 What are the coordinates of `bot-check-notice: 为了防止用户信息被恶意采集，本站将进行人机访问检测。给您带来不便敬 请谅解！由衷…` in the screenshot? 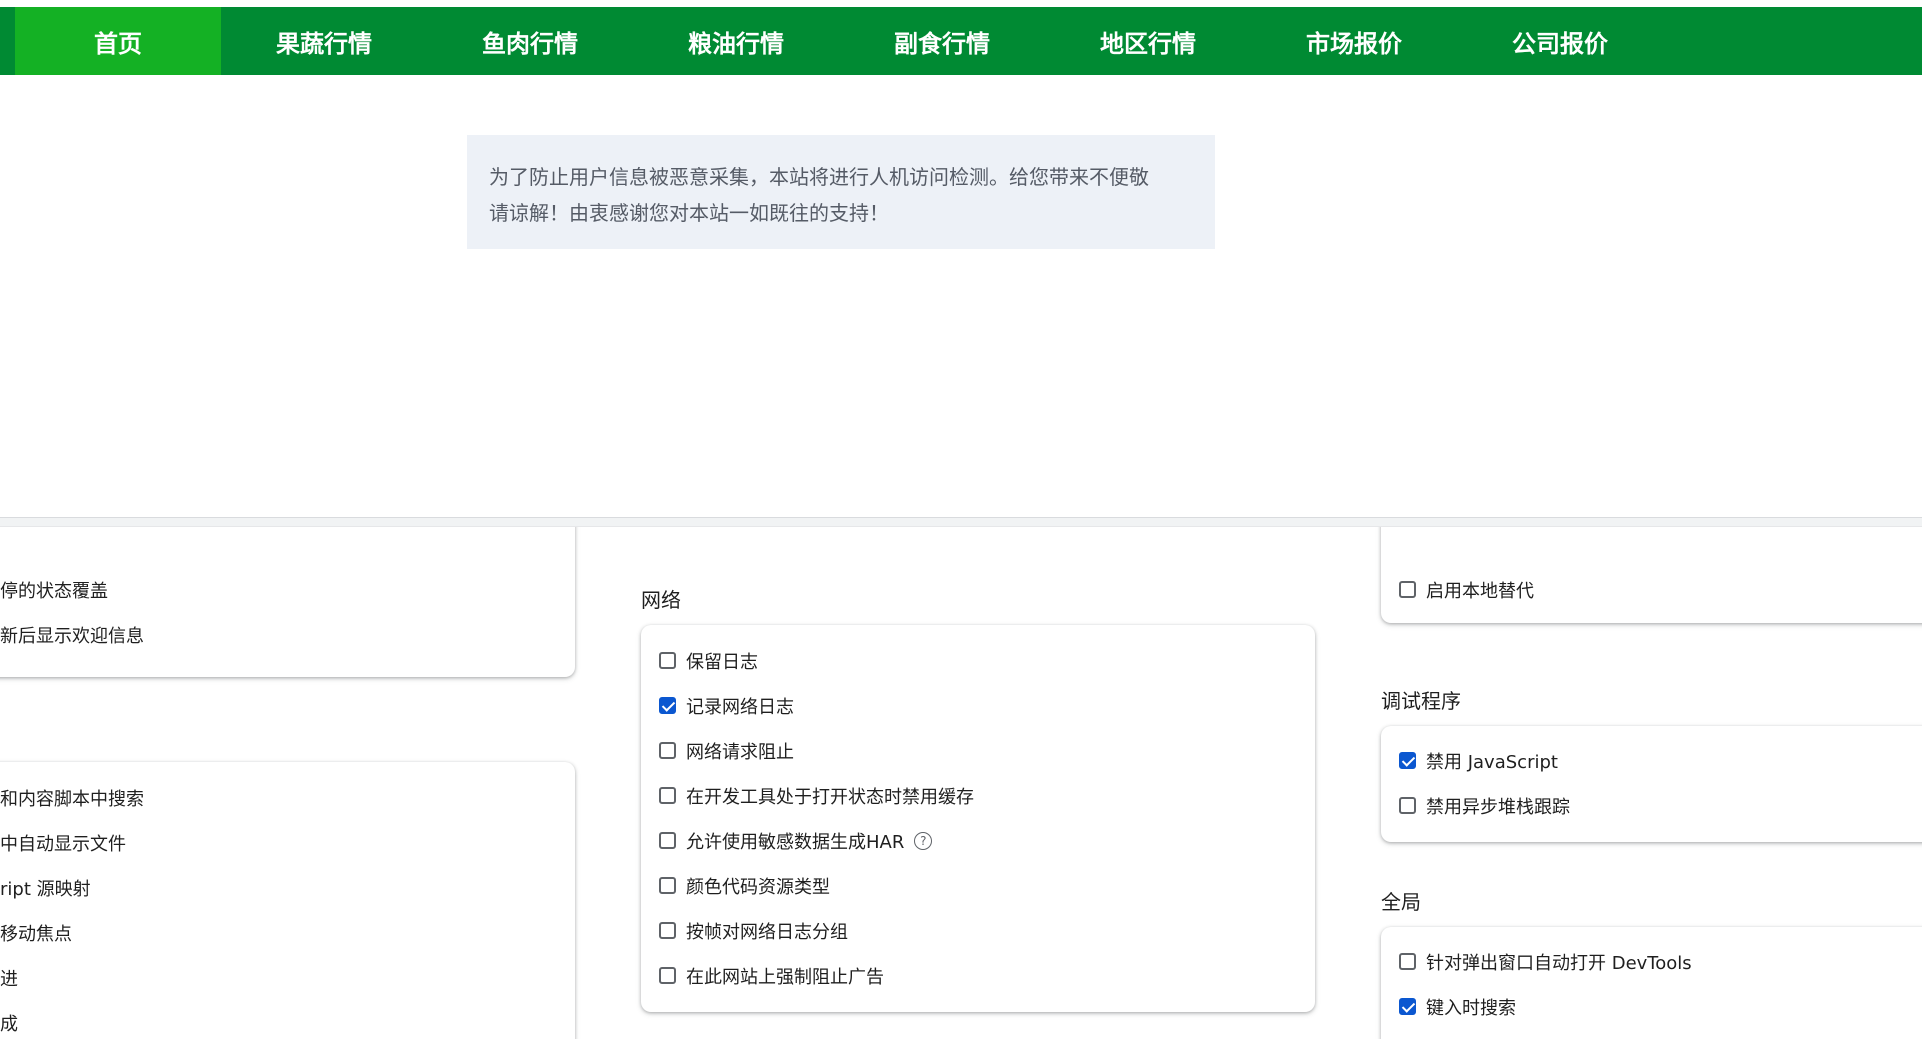 It's located at (841, 192).